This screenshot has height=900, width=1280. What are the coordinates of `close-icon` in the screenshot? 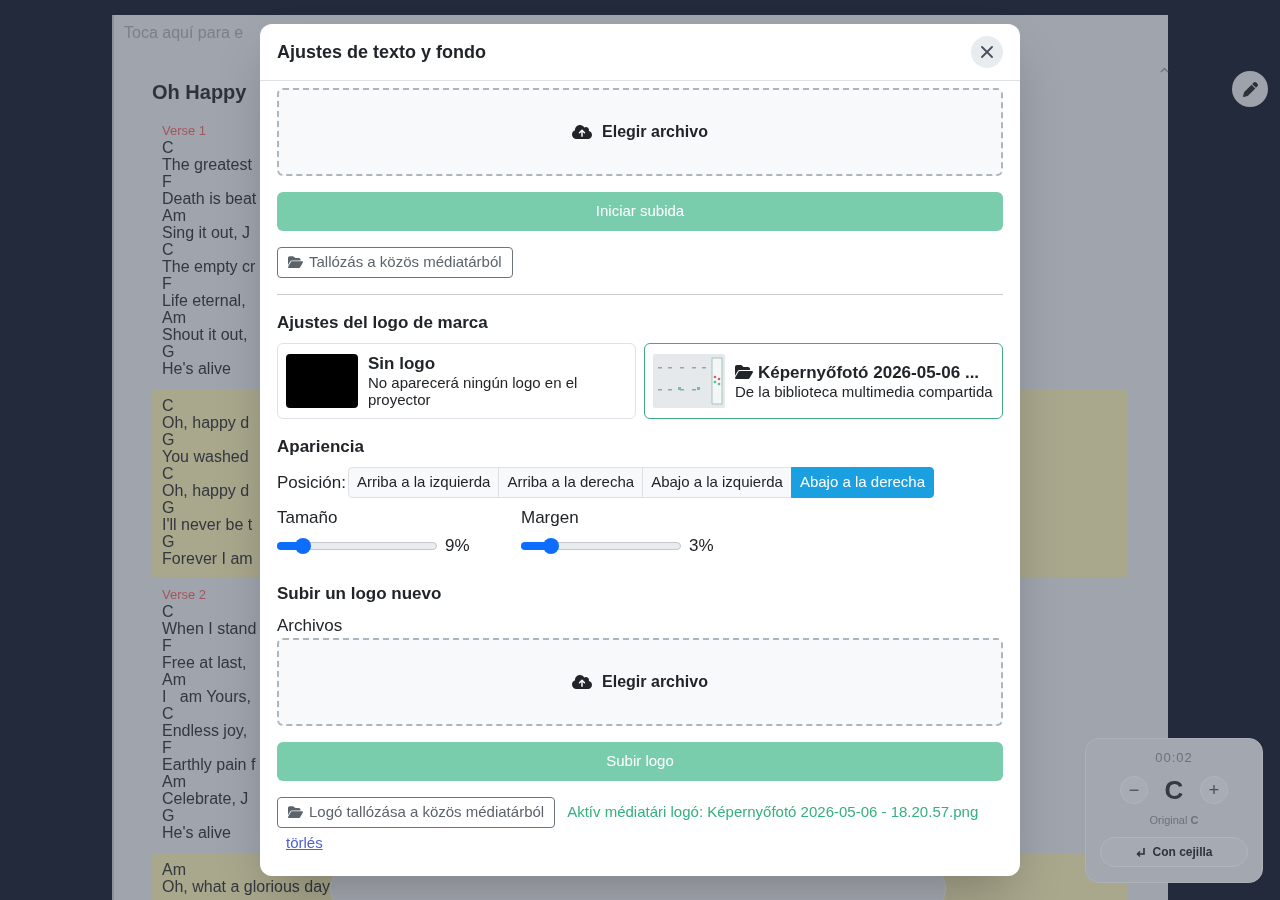 It's located at (987, 52).